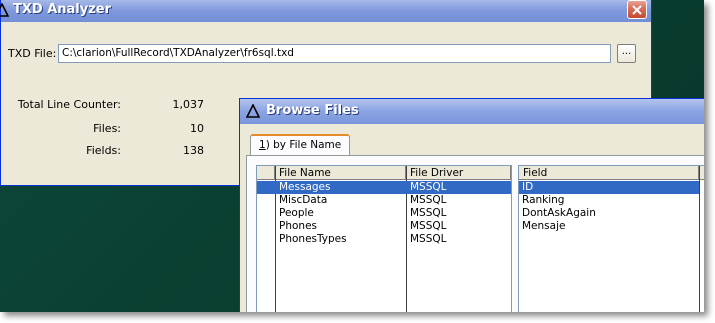 The image size is (715, 323). I want to click on files-count-label: Files:, so click(107, 128).